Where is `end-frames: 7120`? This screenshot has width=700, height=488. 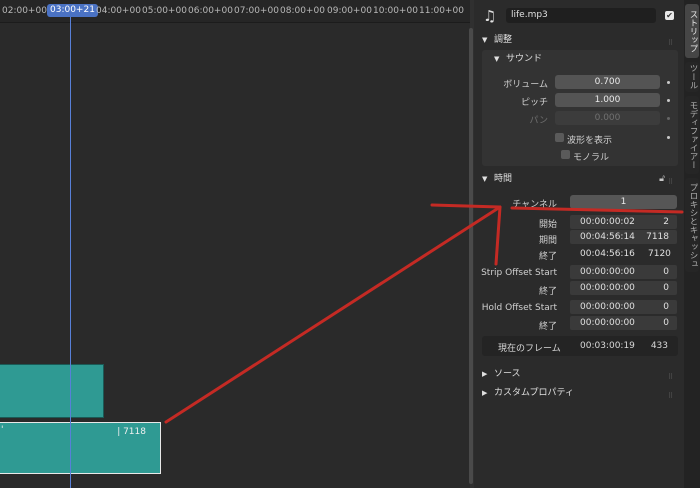 end-frames: 7120 is located at coordinates (659, 254).